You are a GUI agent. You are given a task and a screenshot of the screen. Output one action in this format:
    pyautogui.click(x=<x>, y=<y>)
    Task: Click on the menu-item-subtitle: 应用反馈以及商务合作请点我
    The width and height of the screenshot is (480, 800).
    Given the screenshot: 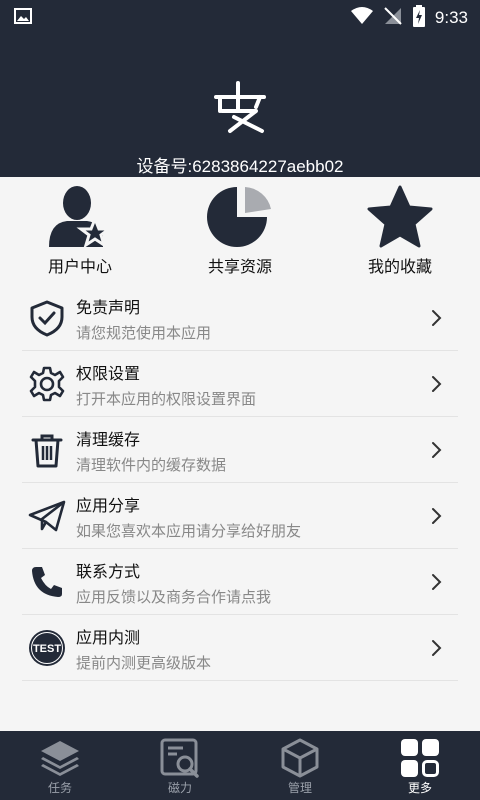 What is the action you would take?
    pyautogui.click(x=174, y=597)
    